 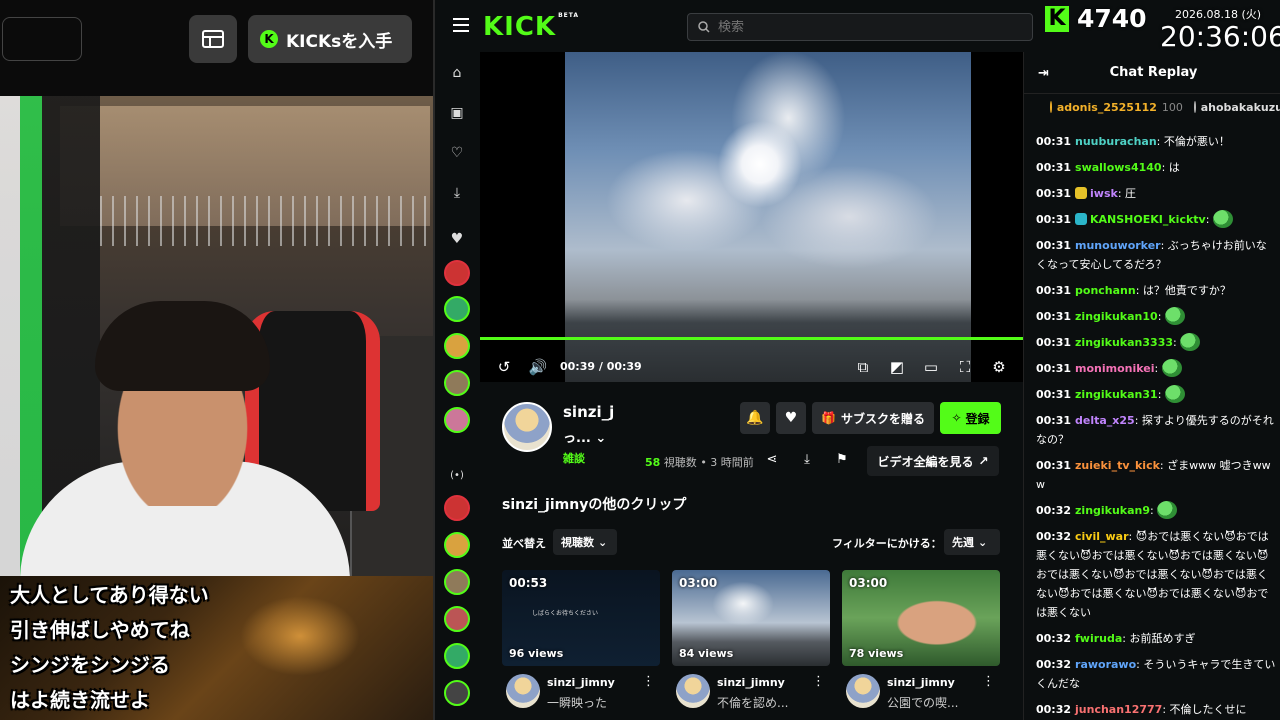 What do you see at coordinates (999, 367) in the screenshot?
I see `settings-icon: ⚙` at bounding box center [999, 367].